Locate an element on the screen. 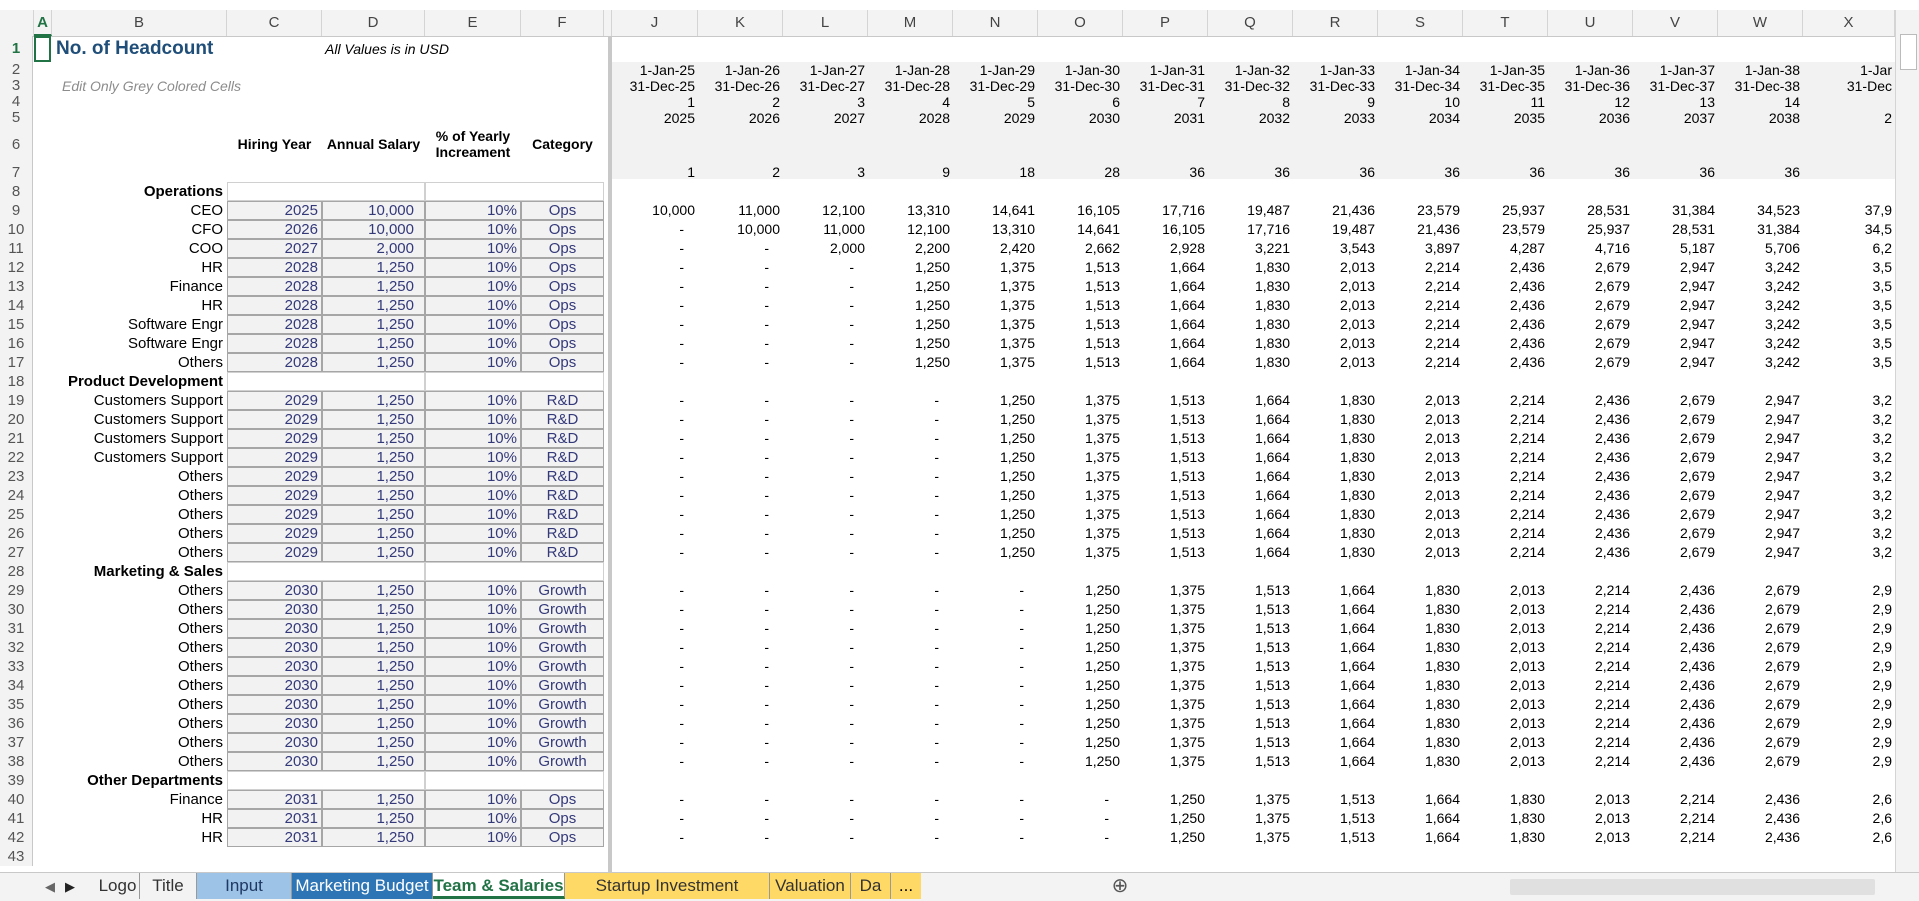  row-header: 23 is located at coordinates (16, 476).